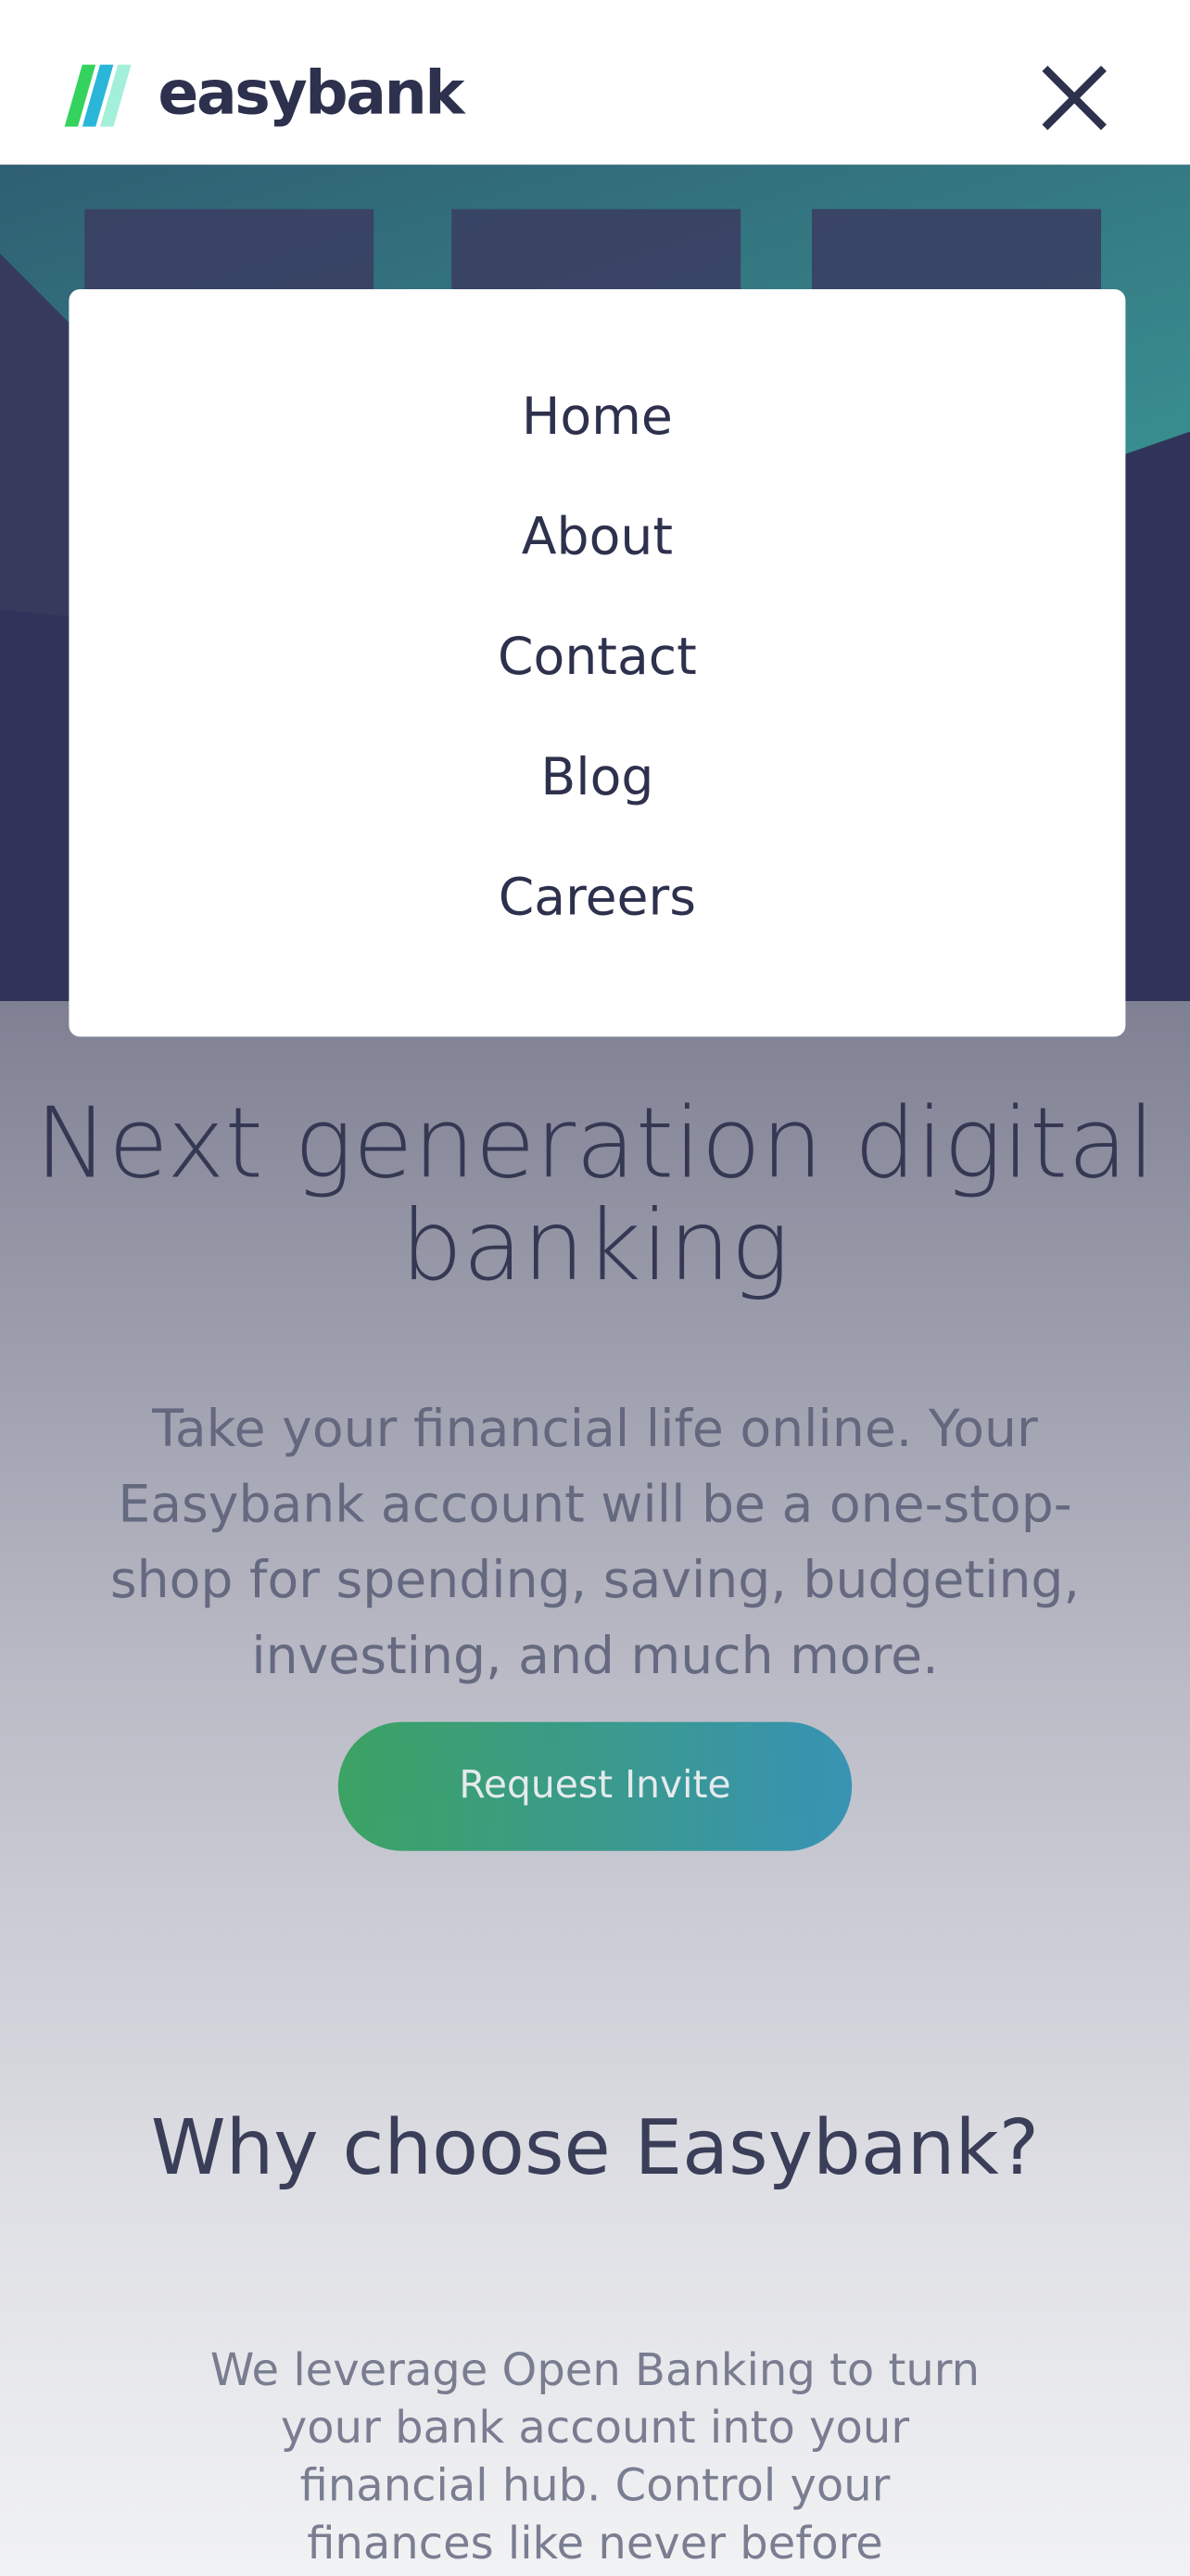  What do you see at coordinates (597, 898) in the screenshot?
I see `nav-item-careers: Careers` at bounding box center [597, 898].